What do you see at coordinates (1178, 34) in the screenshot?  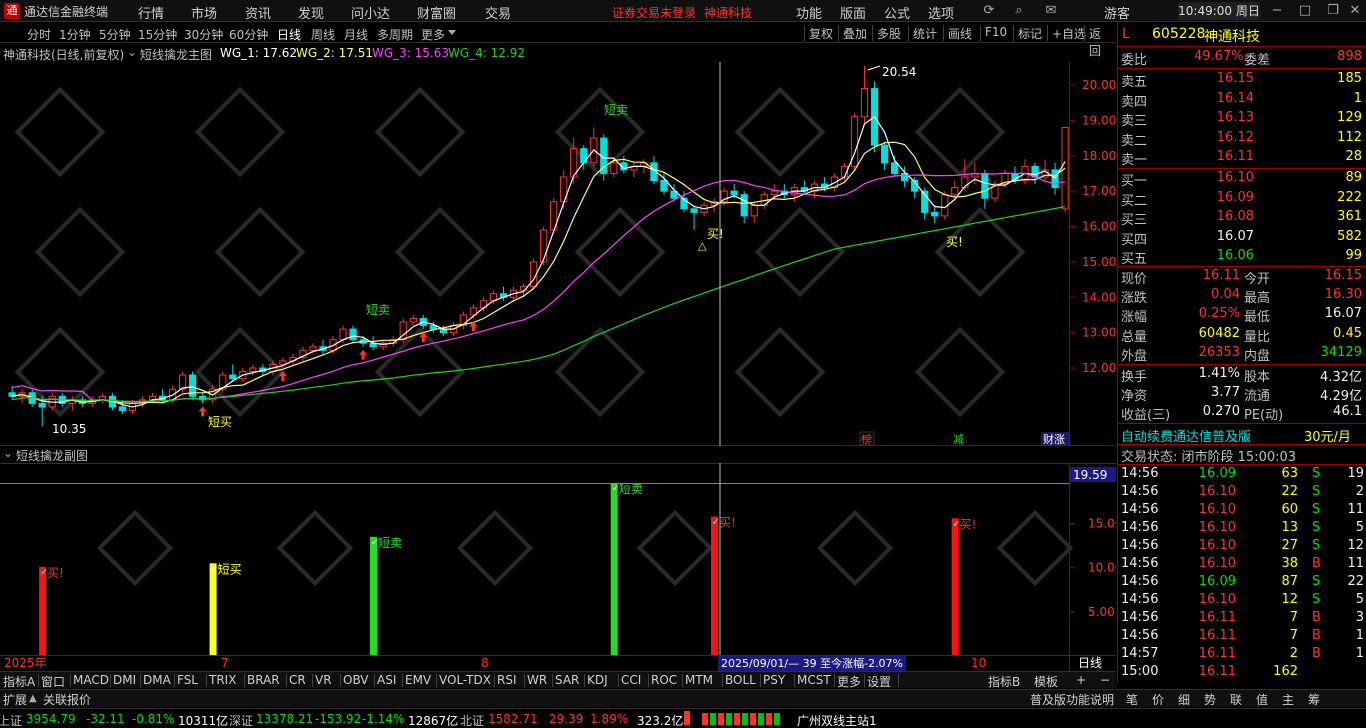 I see `stock-code: 605228` at bounding box center [1178, 34].